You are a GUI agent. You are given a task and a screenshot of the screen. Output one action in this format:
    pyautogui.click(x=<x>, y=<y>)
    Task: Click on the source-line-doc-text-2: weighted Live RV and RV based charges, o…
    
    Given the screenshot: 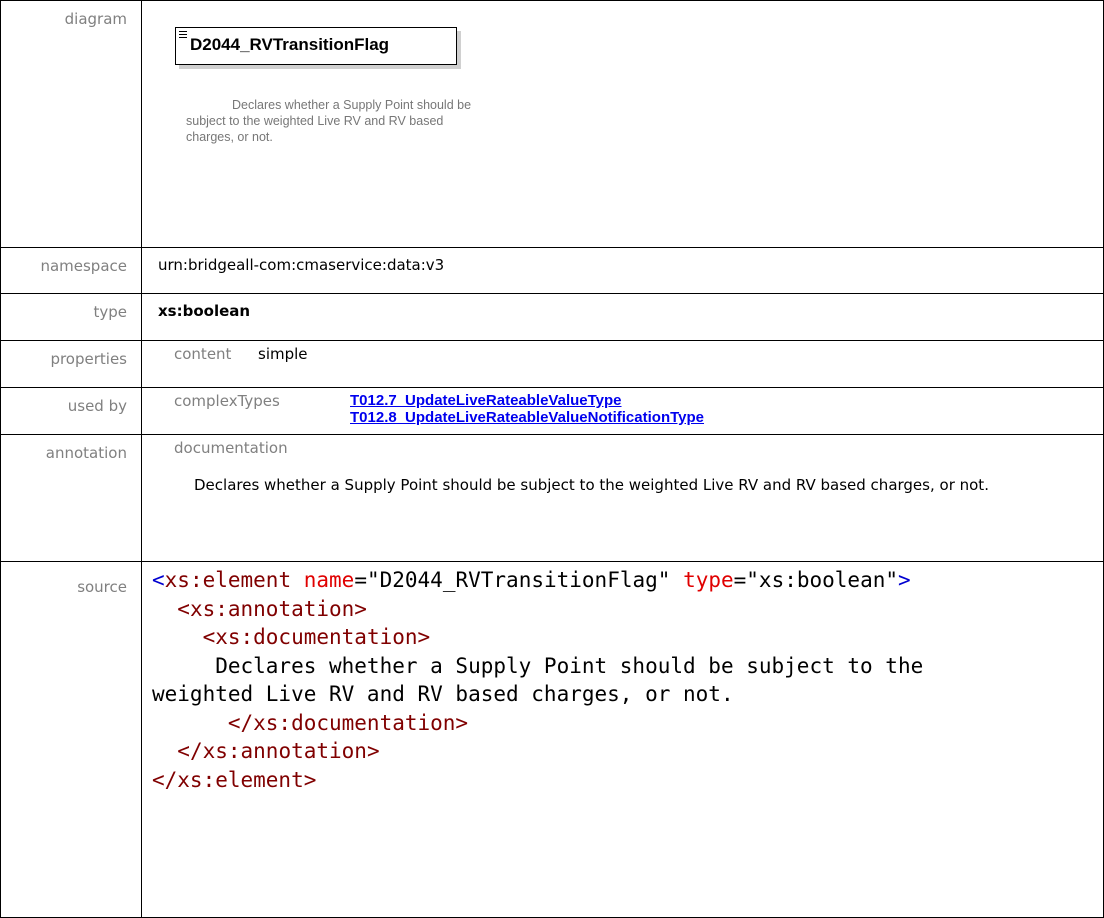 What is the action you would take?
    pyautogui.click(x=443, y=694)
    